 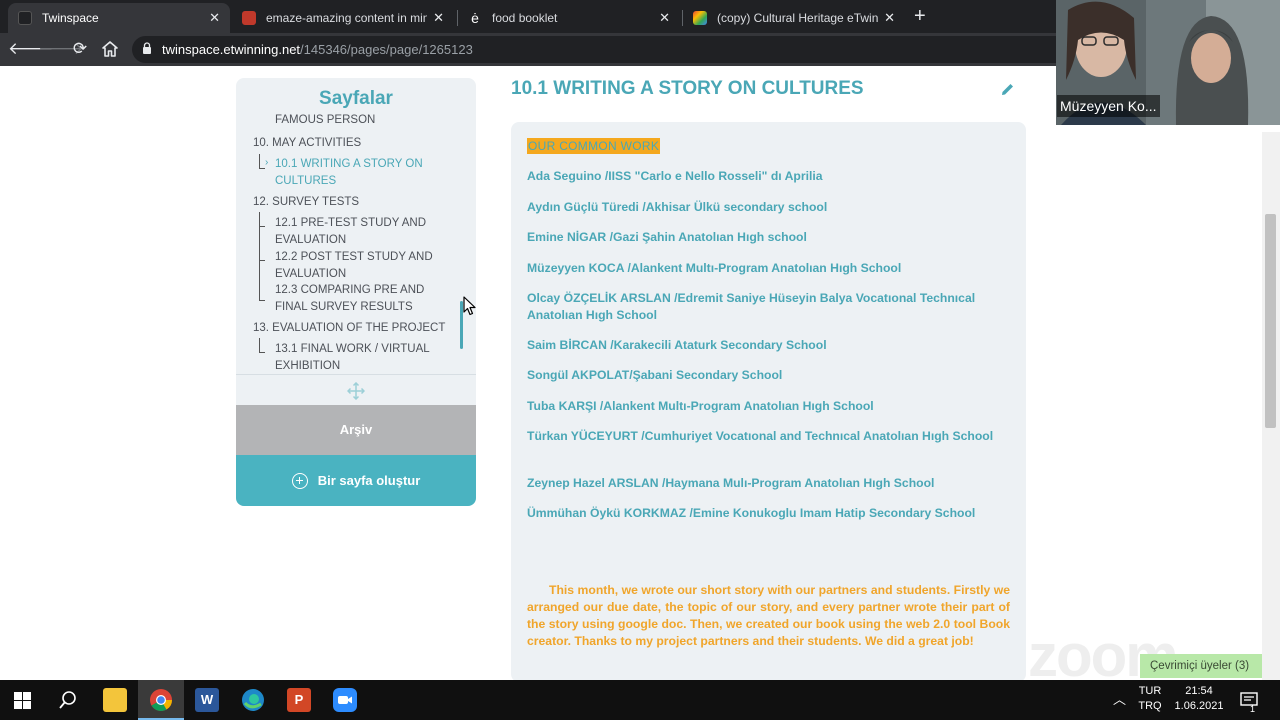 I want to click on chrome-icon, so click(x=161, y=700).